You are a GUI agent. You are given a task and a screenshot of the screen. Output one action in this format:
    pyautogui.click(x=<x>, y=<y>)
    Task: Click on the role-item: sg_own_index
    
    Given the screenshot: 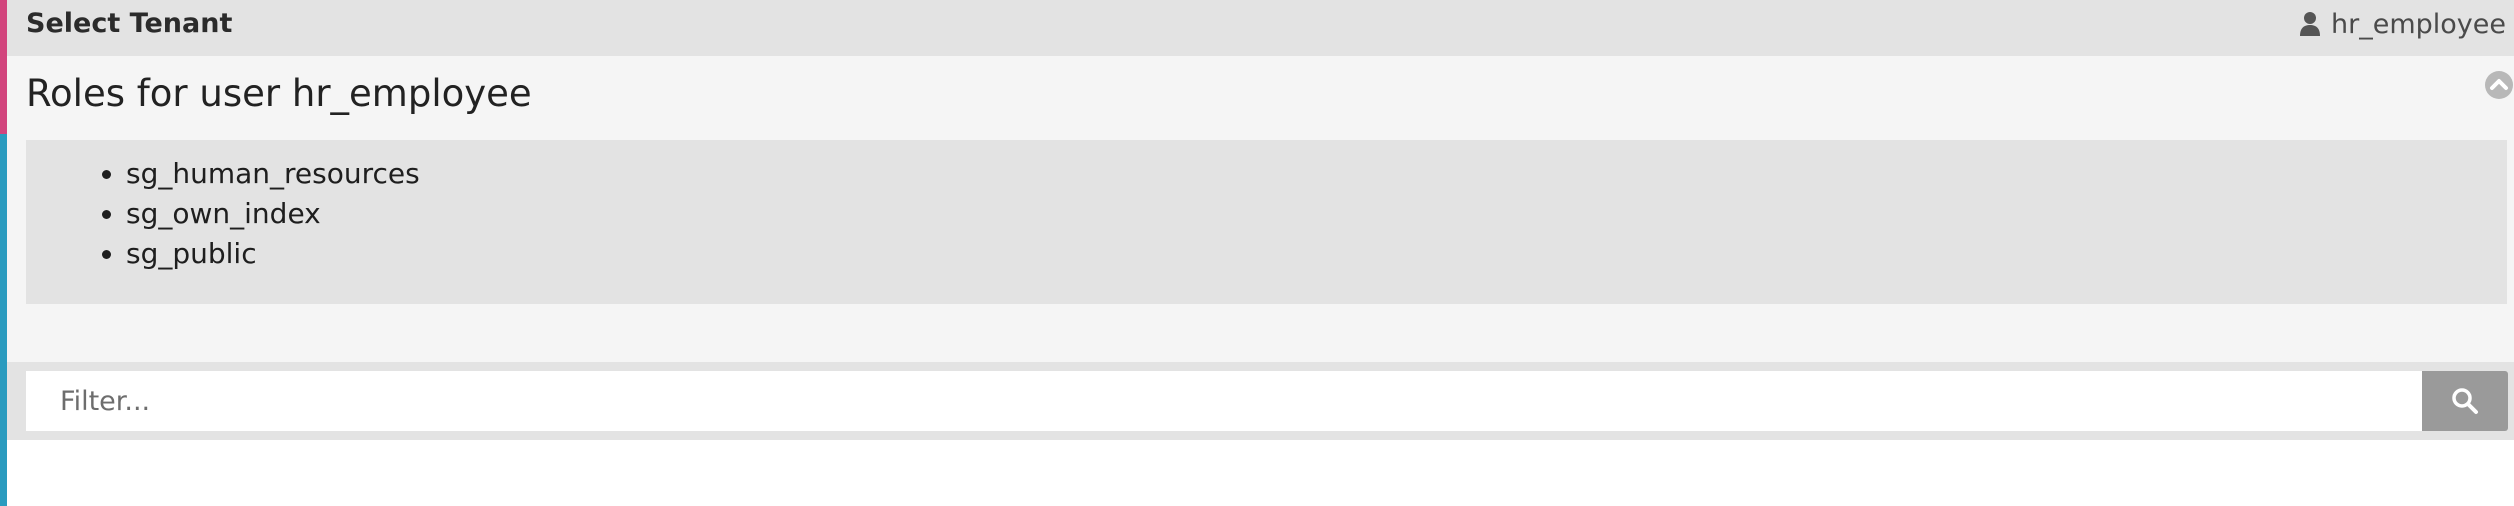 What is the action you would take?
    pyautogui.click(x=273, y=214)
    